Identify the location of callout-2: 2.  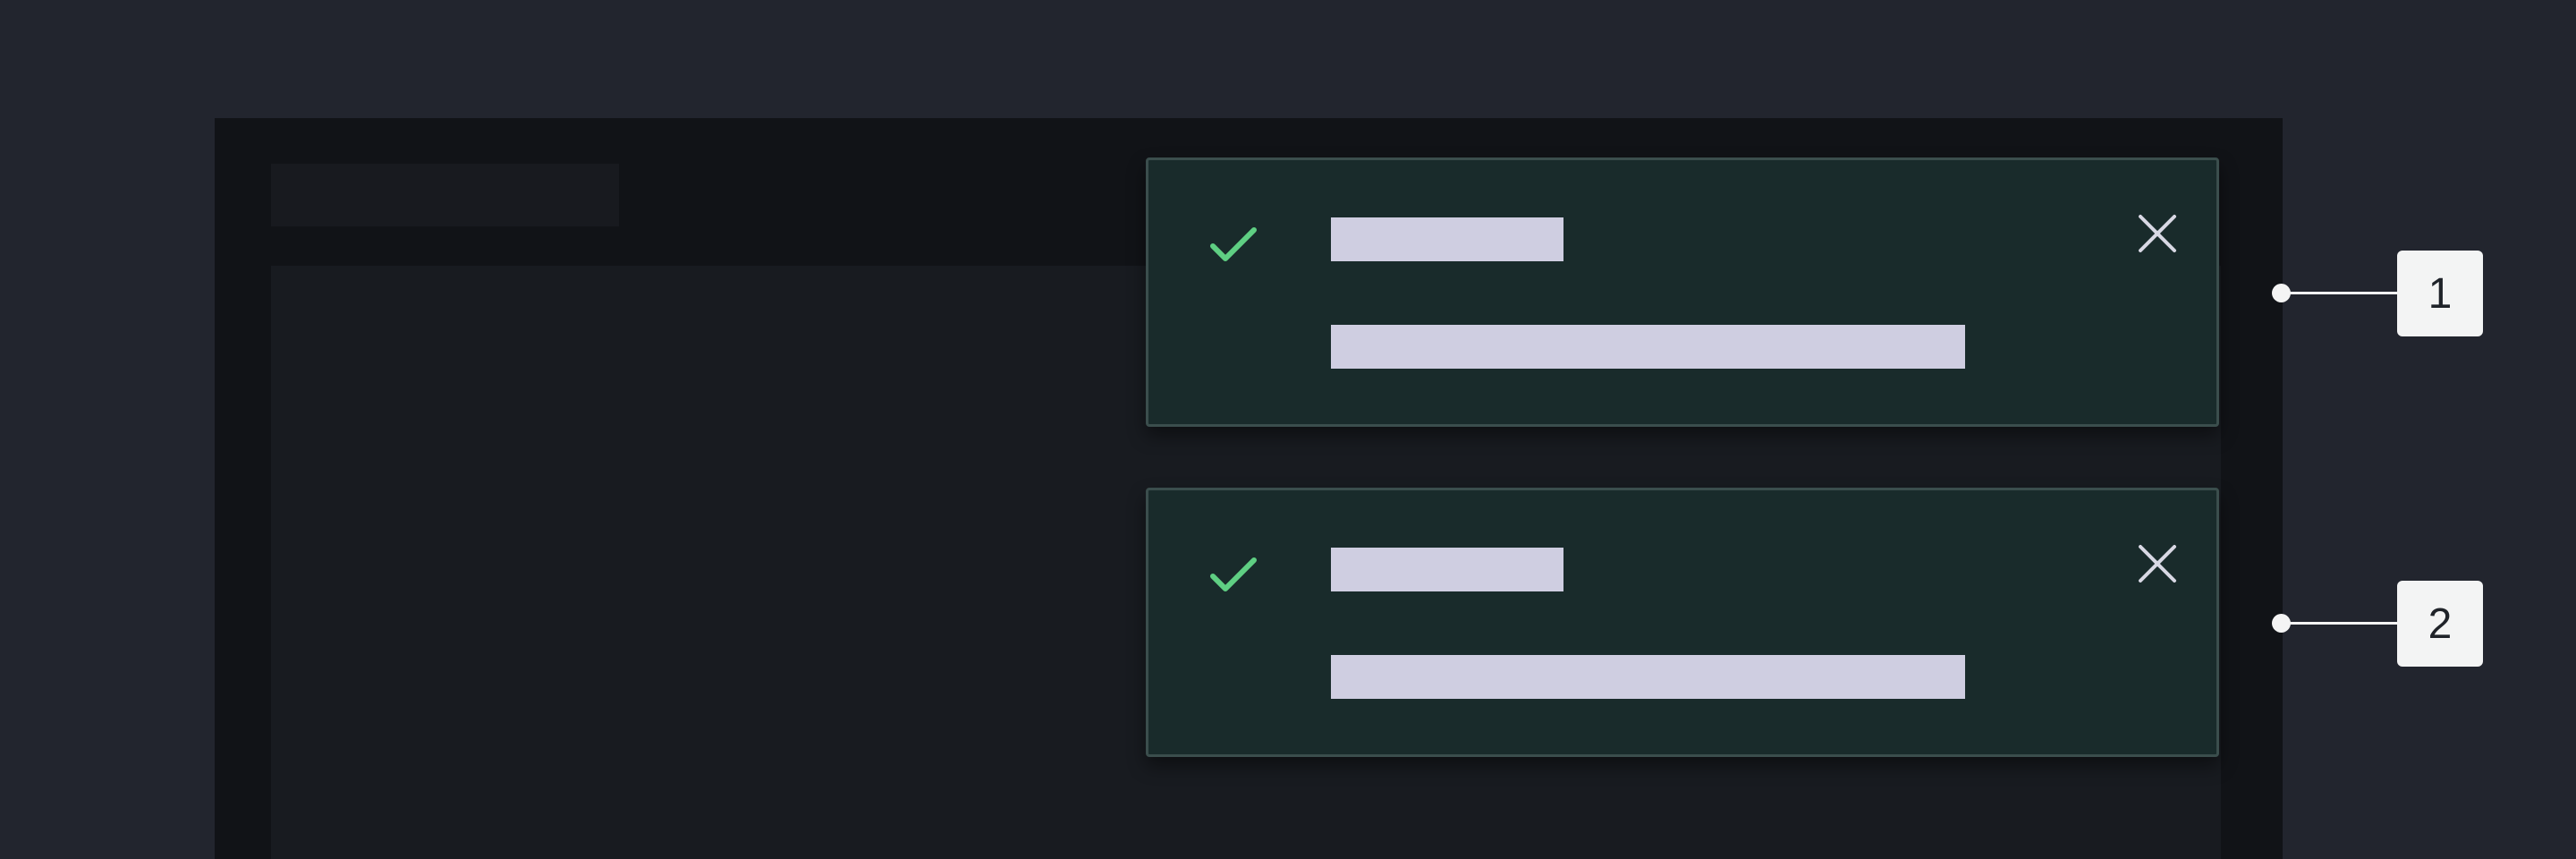
(2379, 623).